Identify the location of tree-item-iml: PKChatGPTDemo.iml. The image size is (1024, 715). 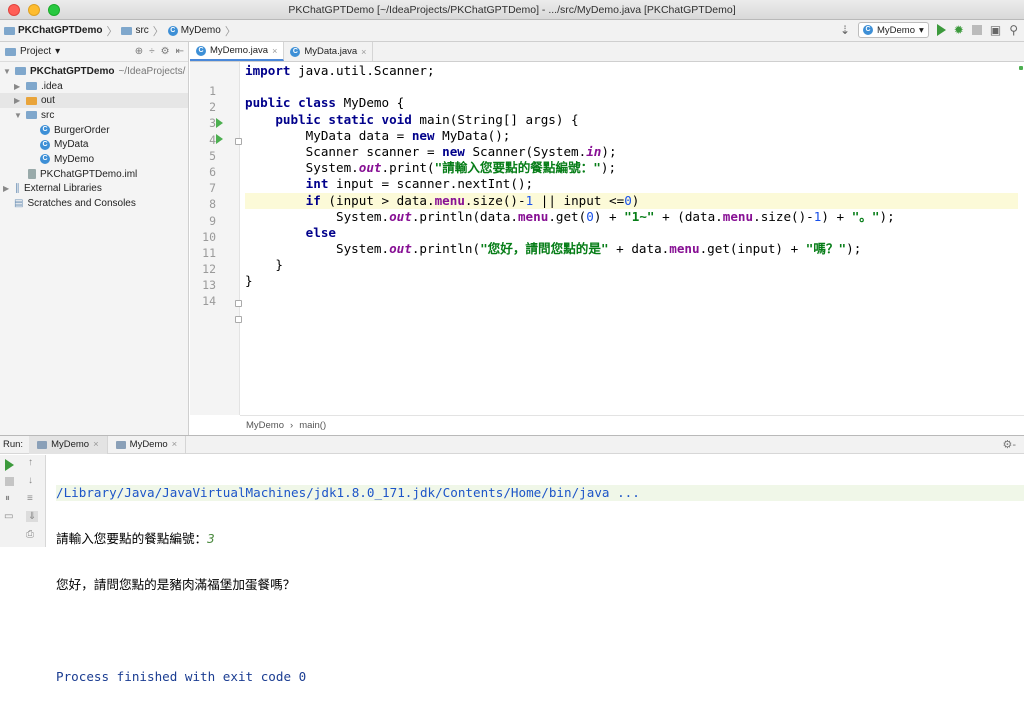
(94, 174).